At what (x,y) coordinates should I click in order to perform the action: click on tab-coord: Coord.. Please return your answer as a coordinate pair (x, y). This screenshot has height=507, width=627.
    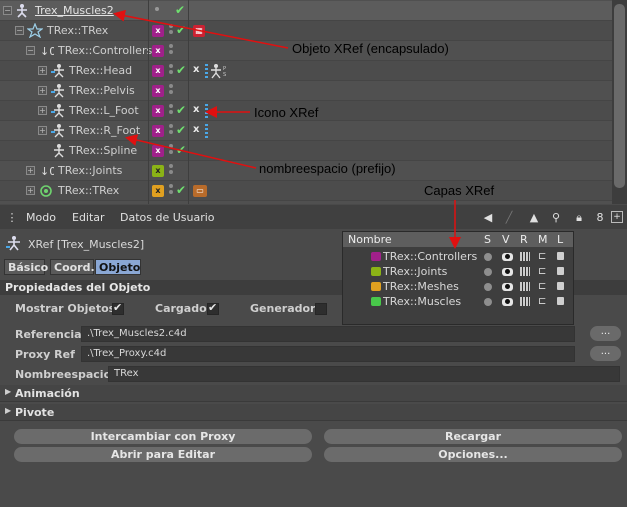
    Looking at the image, I should click on (72, 267).